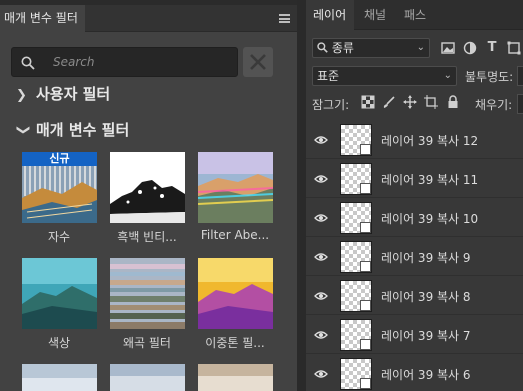 The width and height of the screenshot is (523, 391). What do you see at coordinates (235, 187) in the screenshot?
I see `filter-thumb-abe` at bounding box center [235, 187].